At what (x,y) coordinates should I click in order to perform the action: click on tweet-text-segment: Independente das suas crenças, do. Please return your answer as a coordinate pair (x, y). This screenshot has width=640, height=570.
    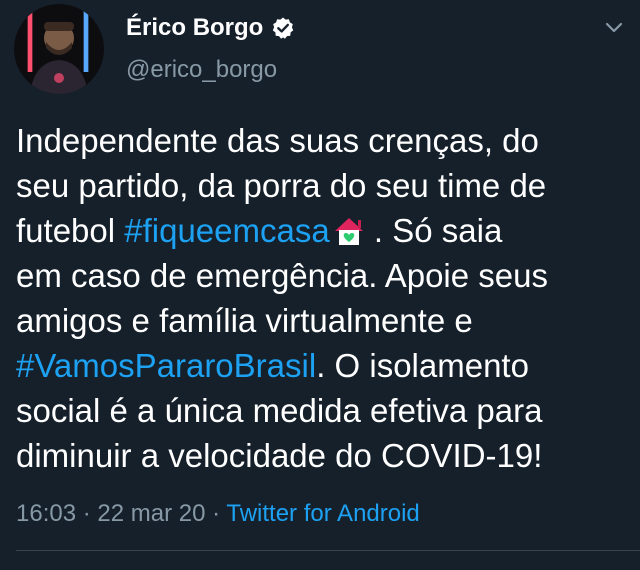
    Looking at the image, I should click on (277, 140).